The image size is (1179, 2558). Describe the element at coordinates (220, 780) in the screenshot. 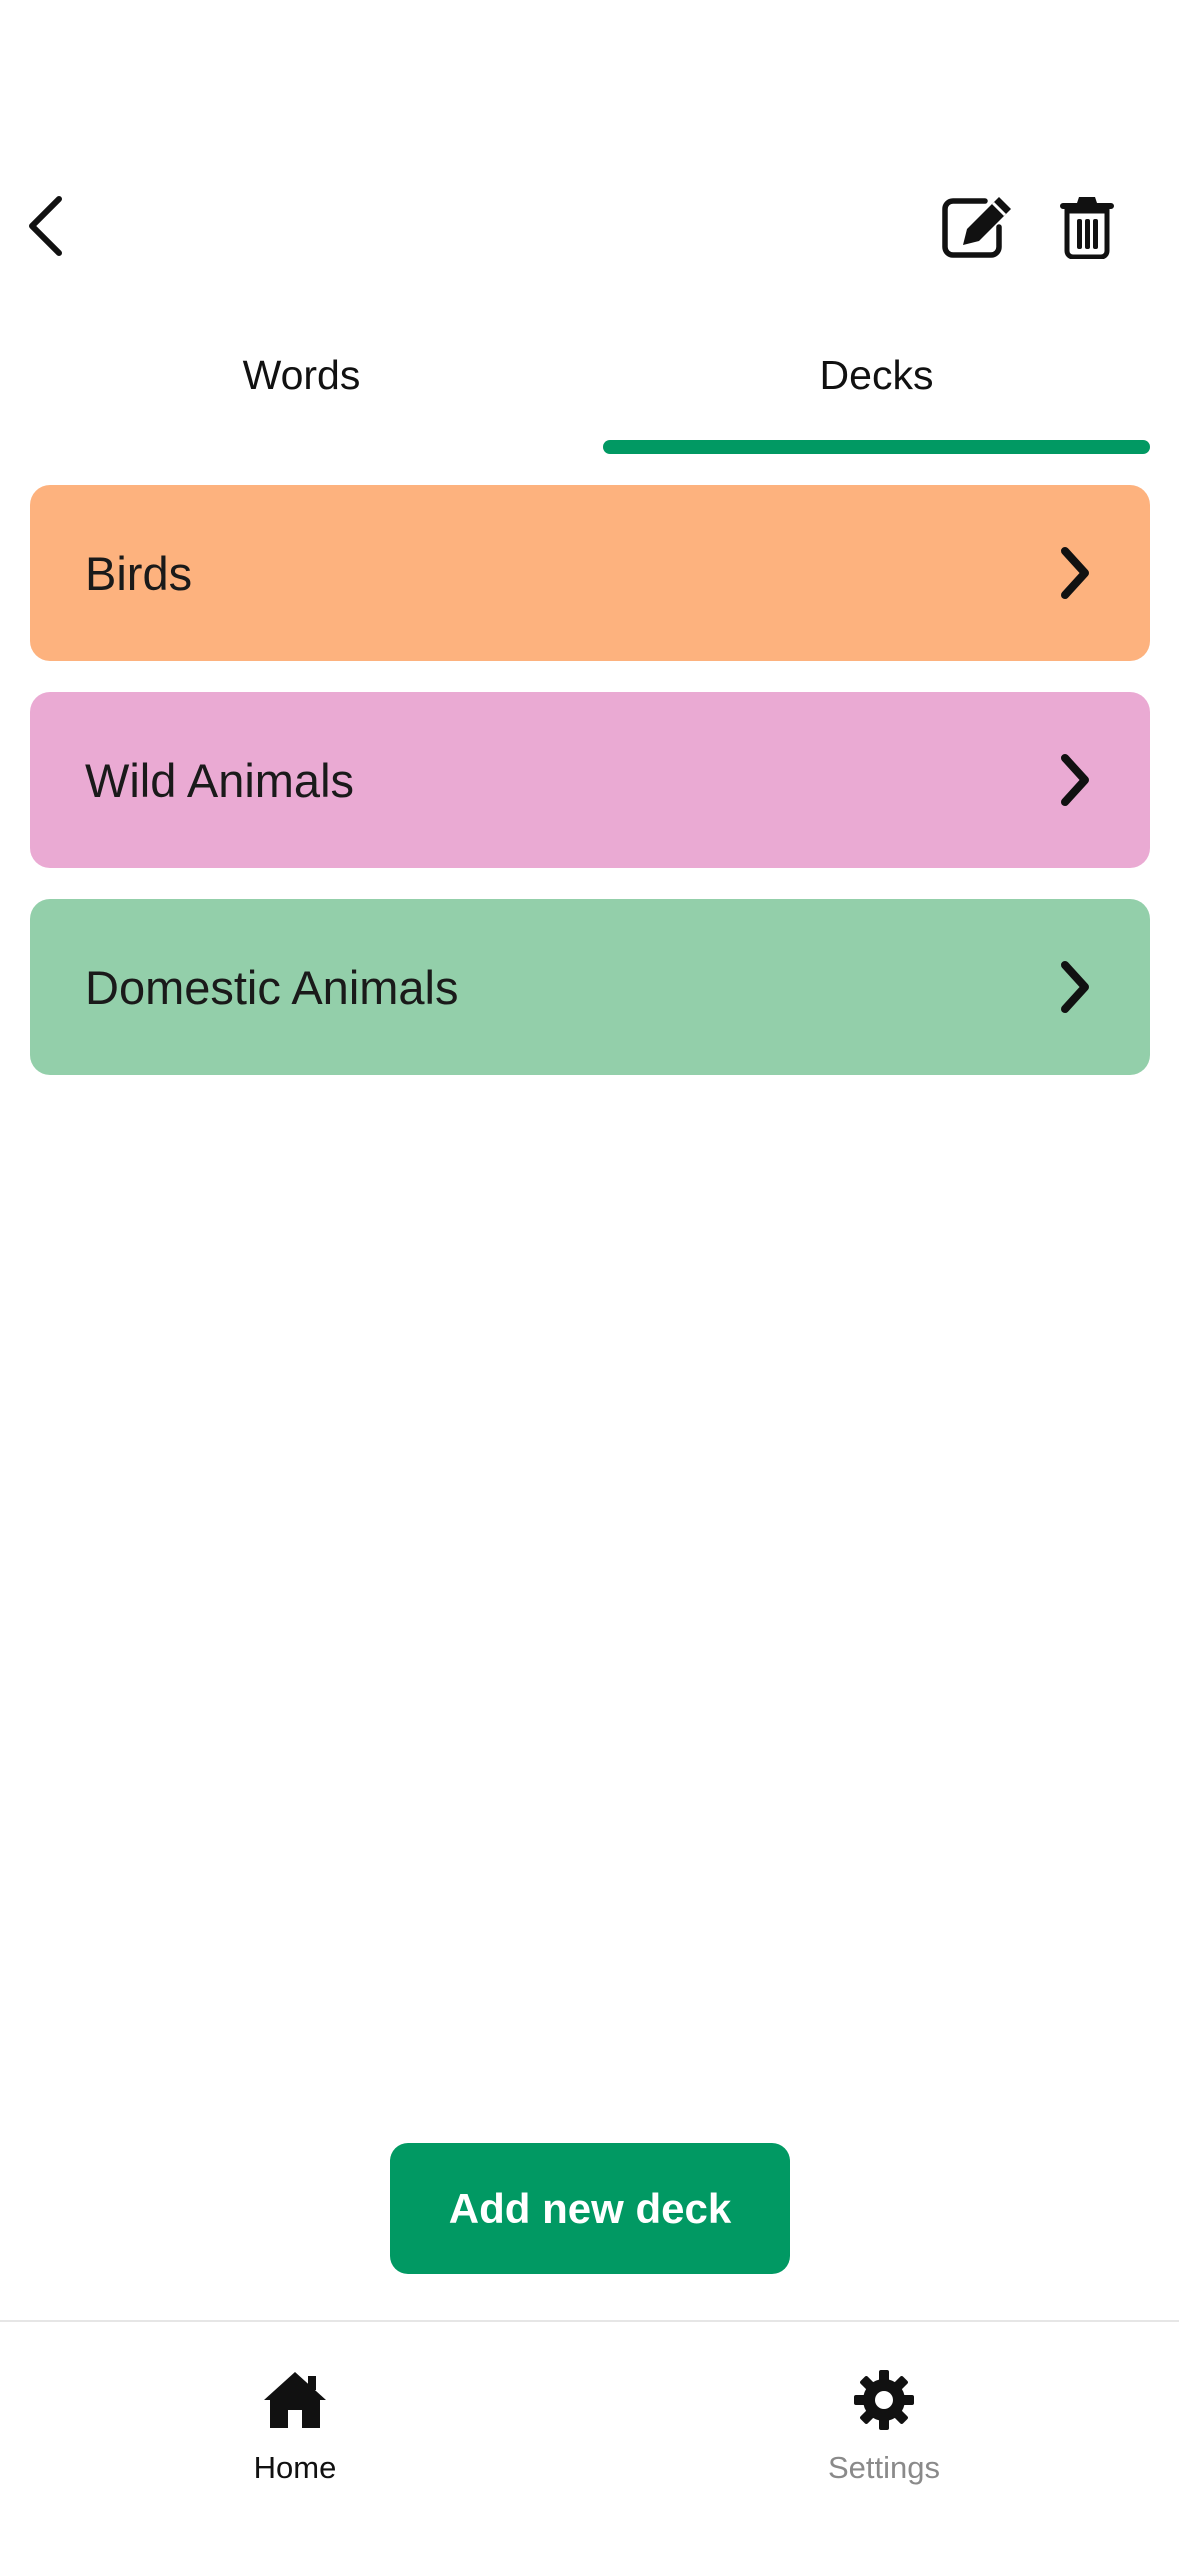

I see `deck-label: Wild Animals` at that location.